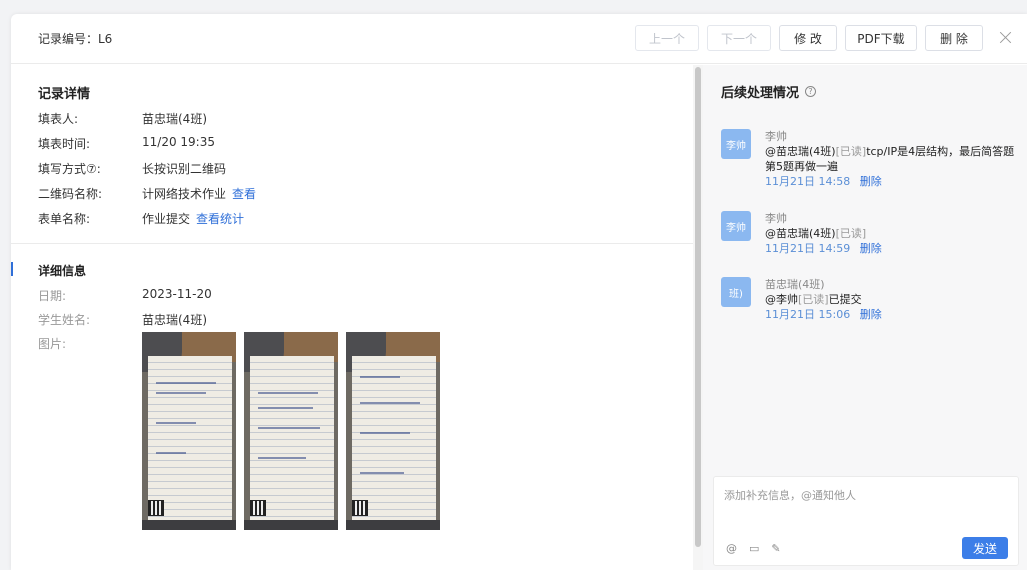 This screenshot has height=570, width=1027. I want to click on field-value: 作业提交, so click(166, 219).